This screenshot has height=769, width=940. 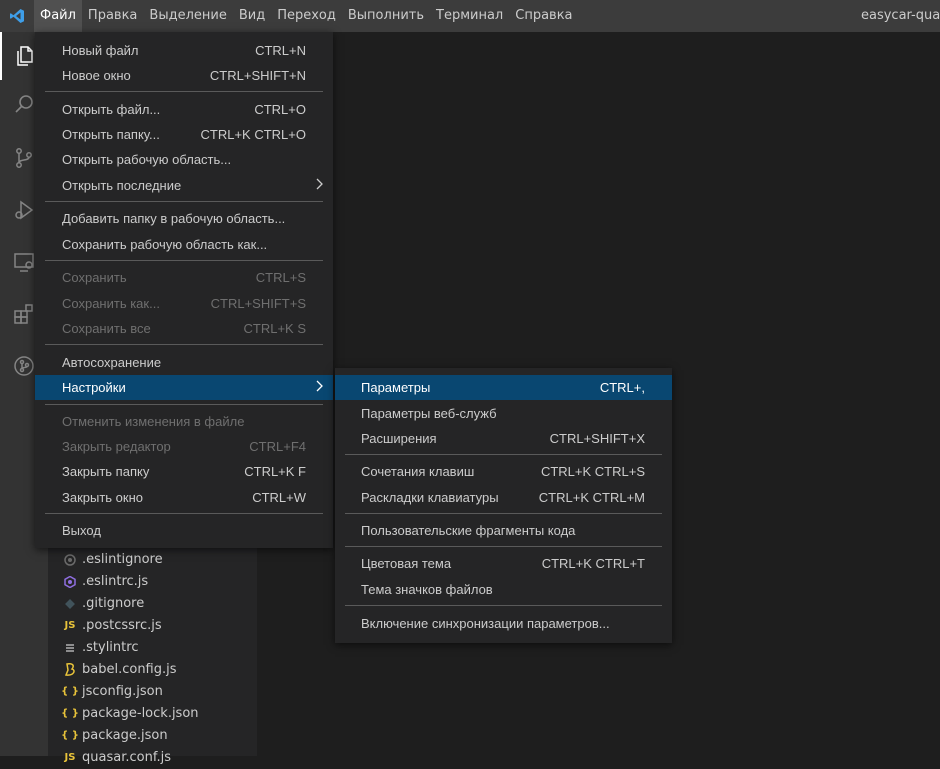 What do you see at coordinates (70, 648) in the screenshot?
I see `list-icon` at bounding box center [70, 648].